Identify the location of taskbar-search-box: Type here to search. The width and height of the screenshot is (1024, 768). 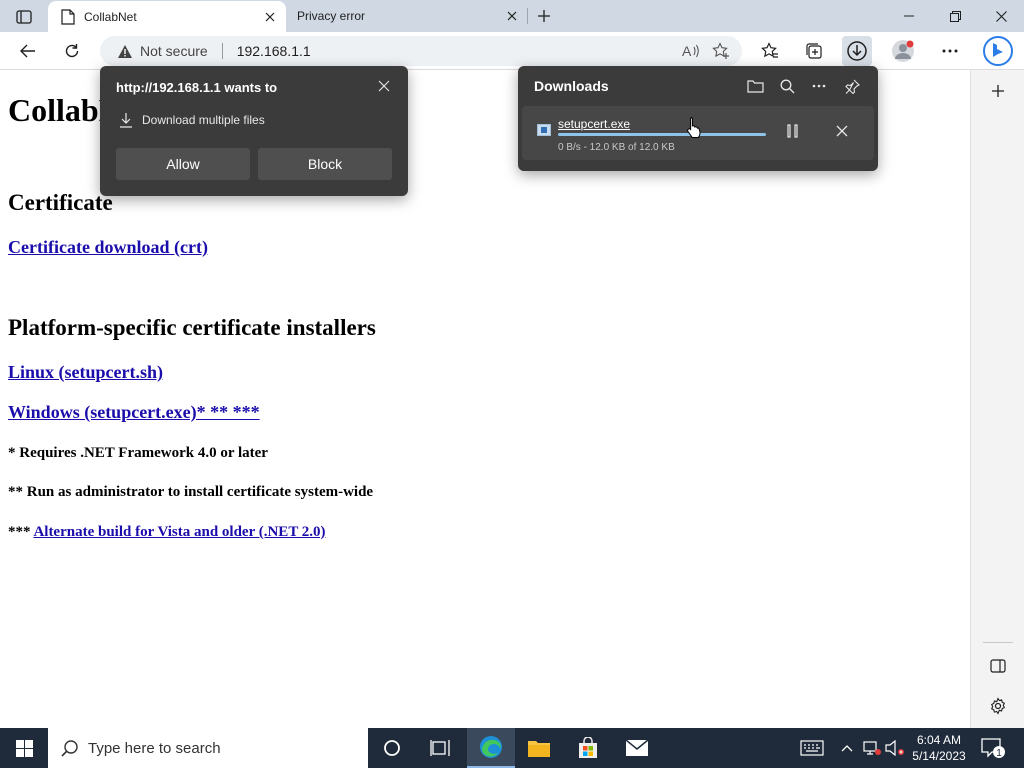
(208, 748).